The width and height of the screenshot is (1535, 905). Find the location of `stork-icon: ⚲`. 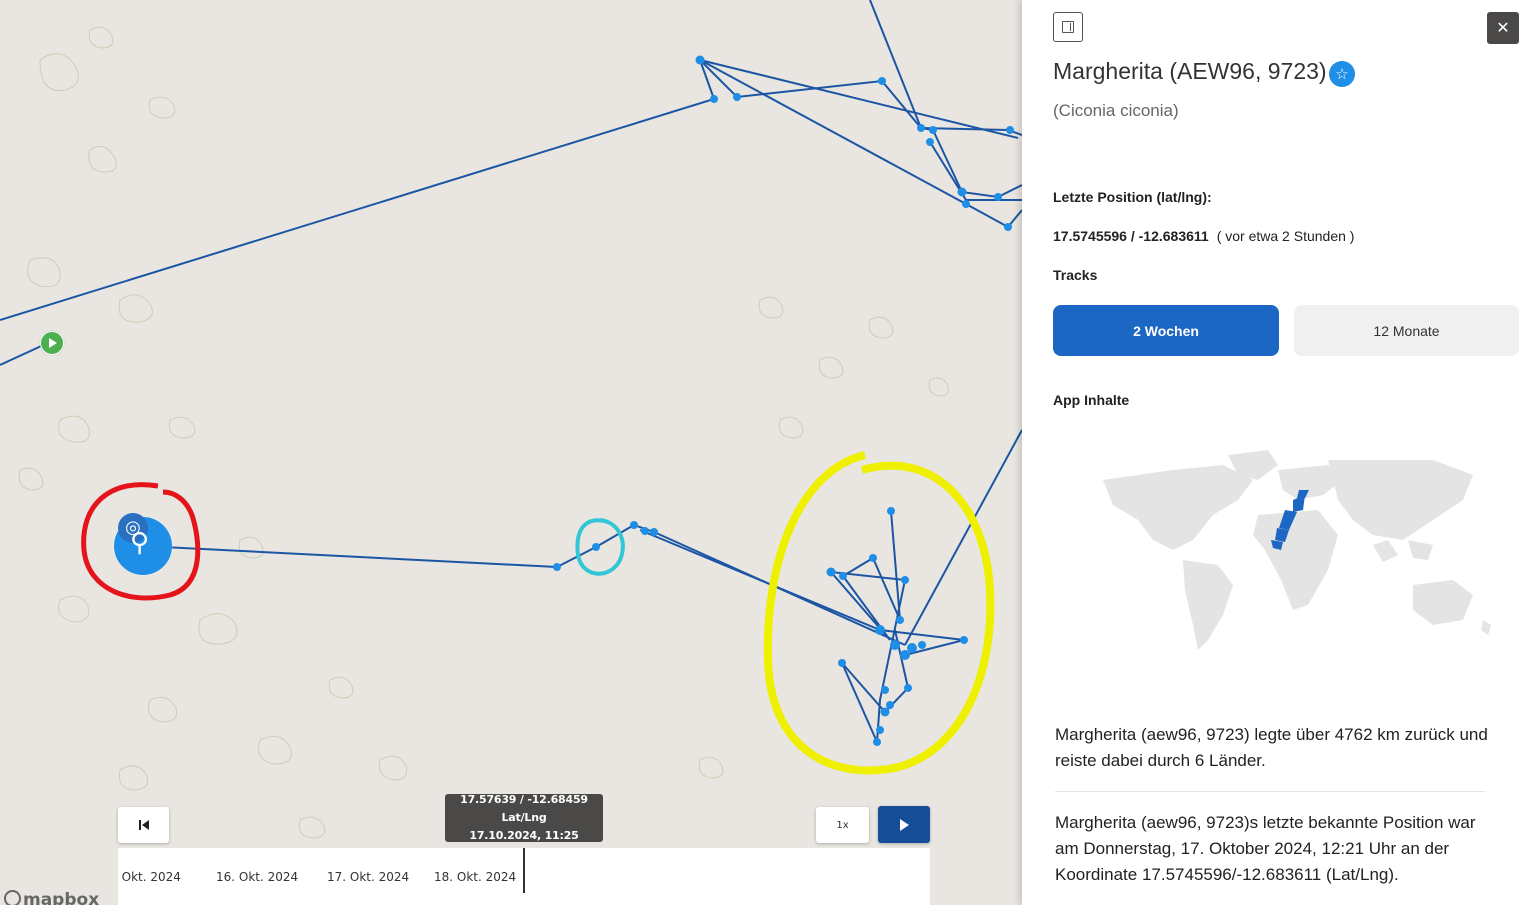

stork-icon: ⚲ is located at coordinates (140, 543).